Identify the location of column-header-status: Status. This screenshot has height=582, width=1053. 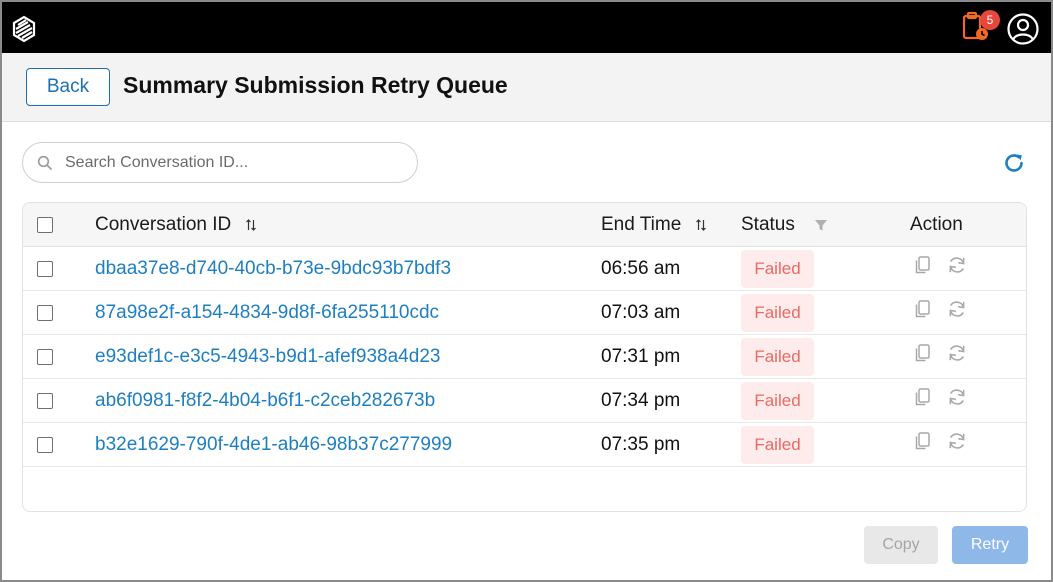
(784, 225).